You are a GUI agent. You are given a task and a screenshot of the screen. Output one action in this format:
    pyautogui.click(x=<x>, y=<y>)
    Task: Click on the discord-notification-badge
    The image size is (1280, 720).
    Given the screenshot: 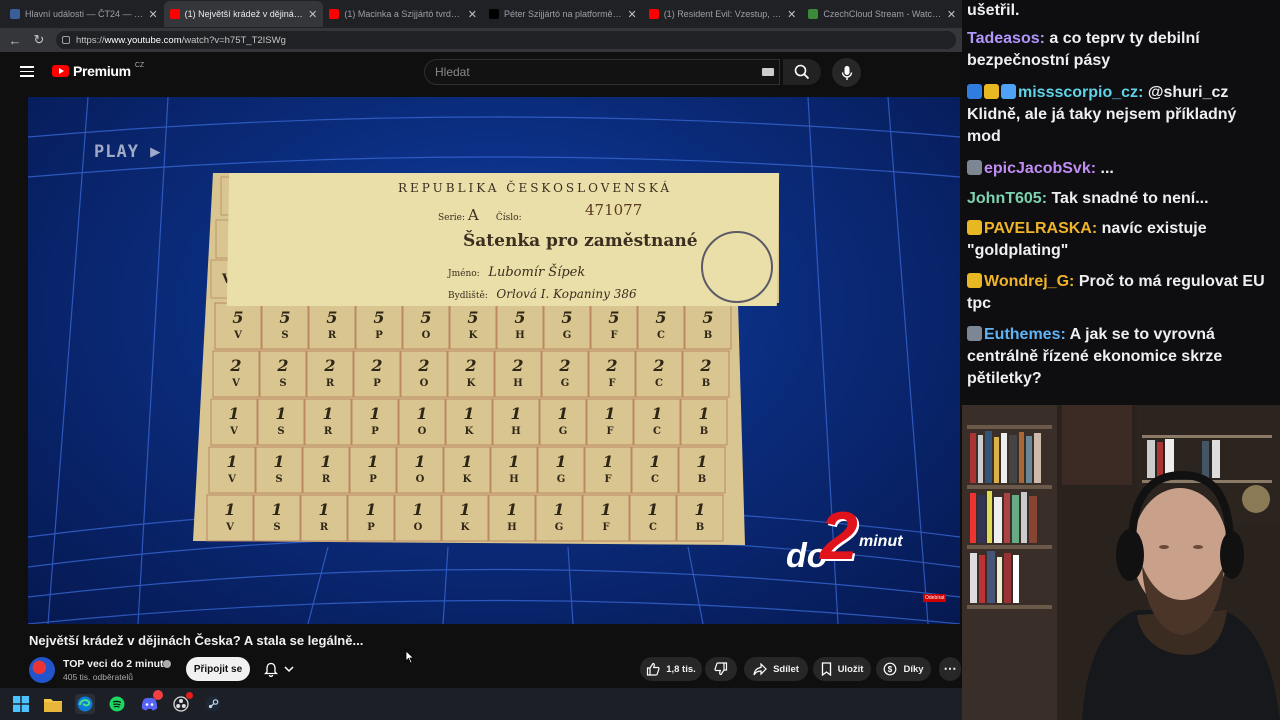 What is the action you would take?
    pyautogui.click(x=158, y=695)
    